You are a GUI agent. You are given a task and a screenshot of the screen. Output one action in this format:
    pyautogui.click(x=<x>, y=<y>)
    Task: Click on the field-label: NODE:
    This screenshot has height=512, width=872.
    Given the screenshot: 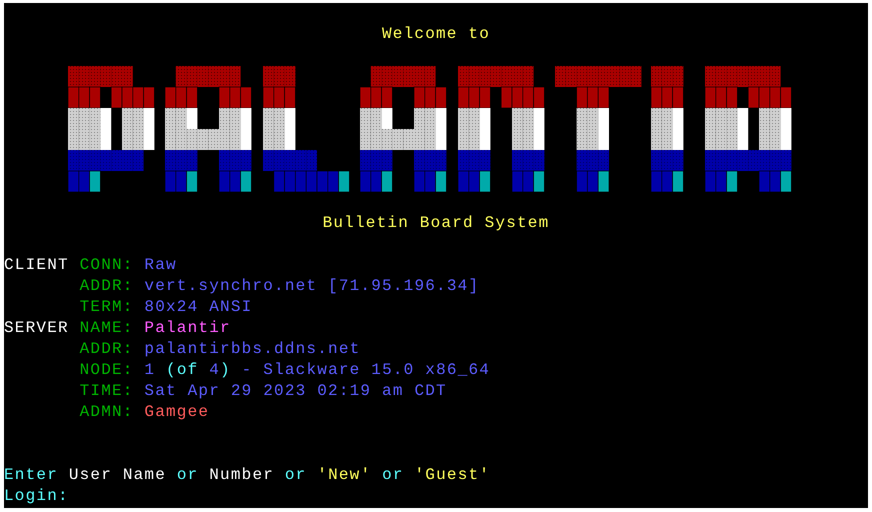 What is the action you would take?
    pyautogui.click(x=107, y=370)
    